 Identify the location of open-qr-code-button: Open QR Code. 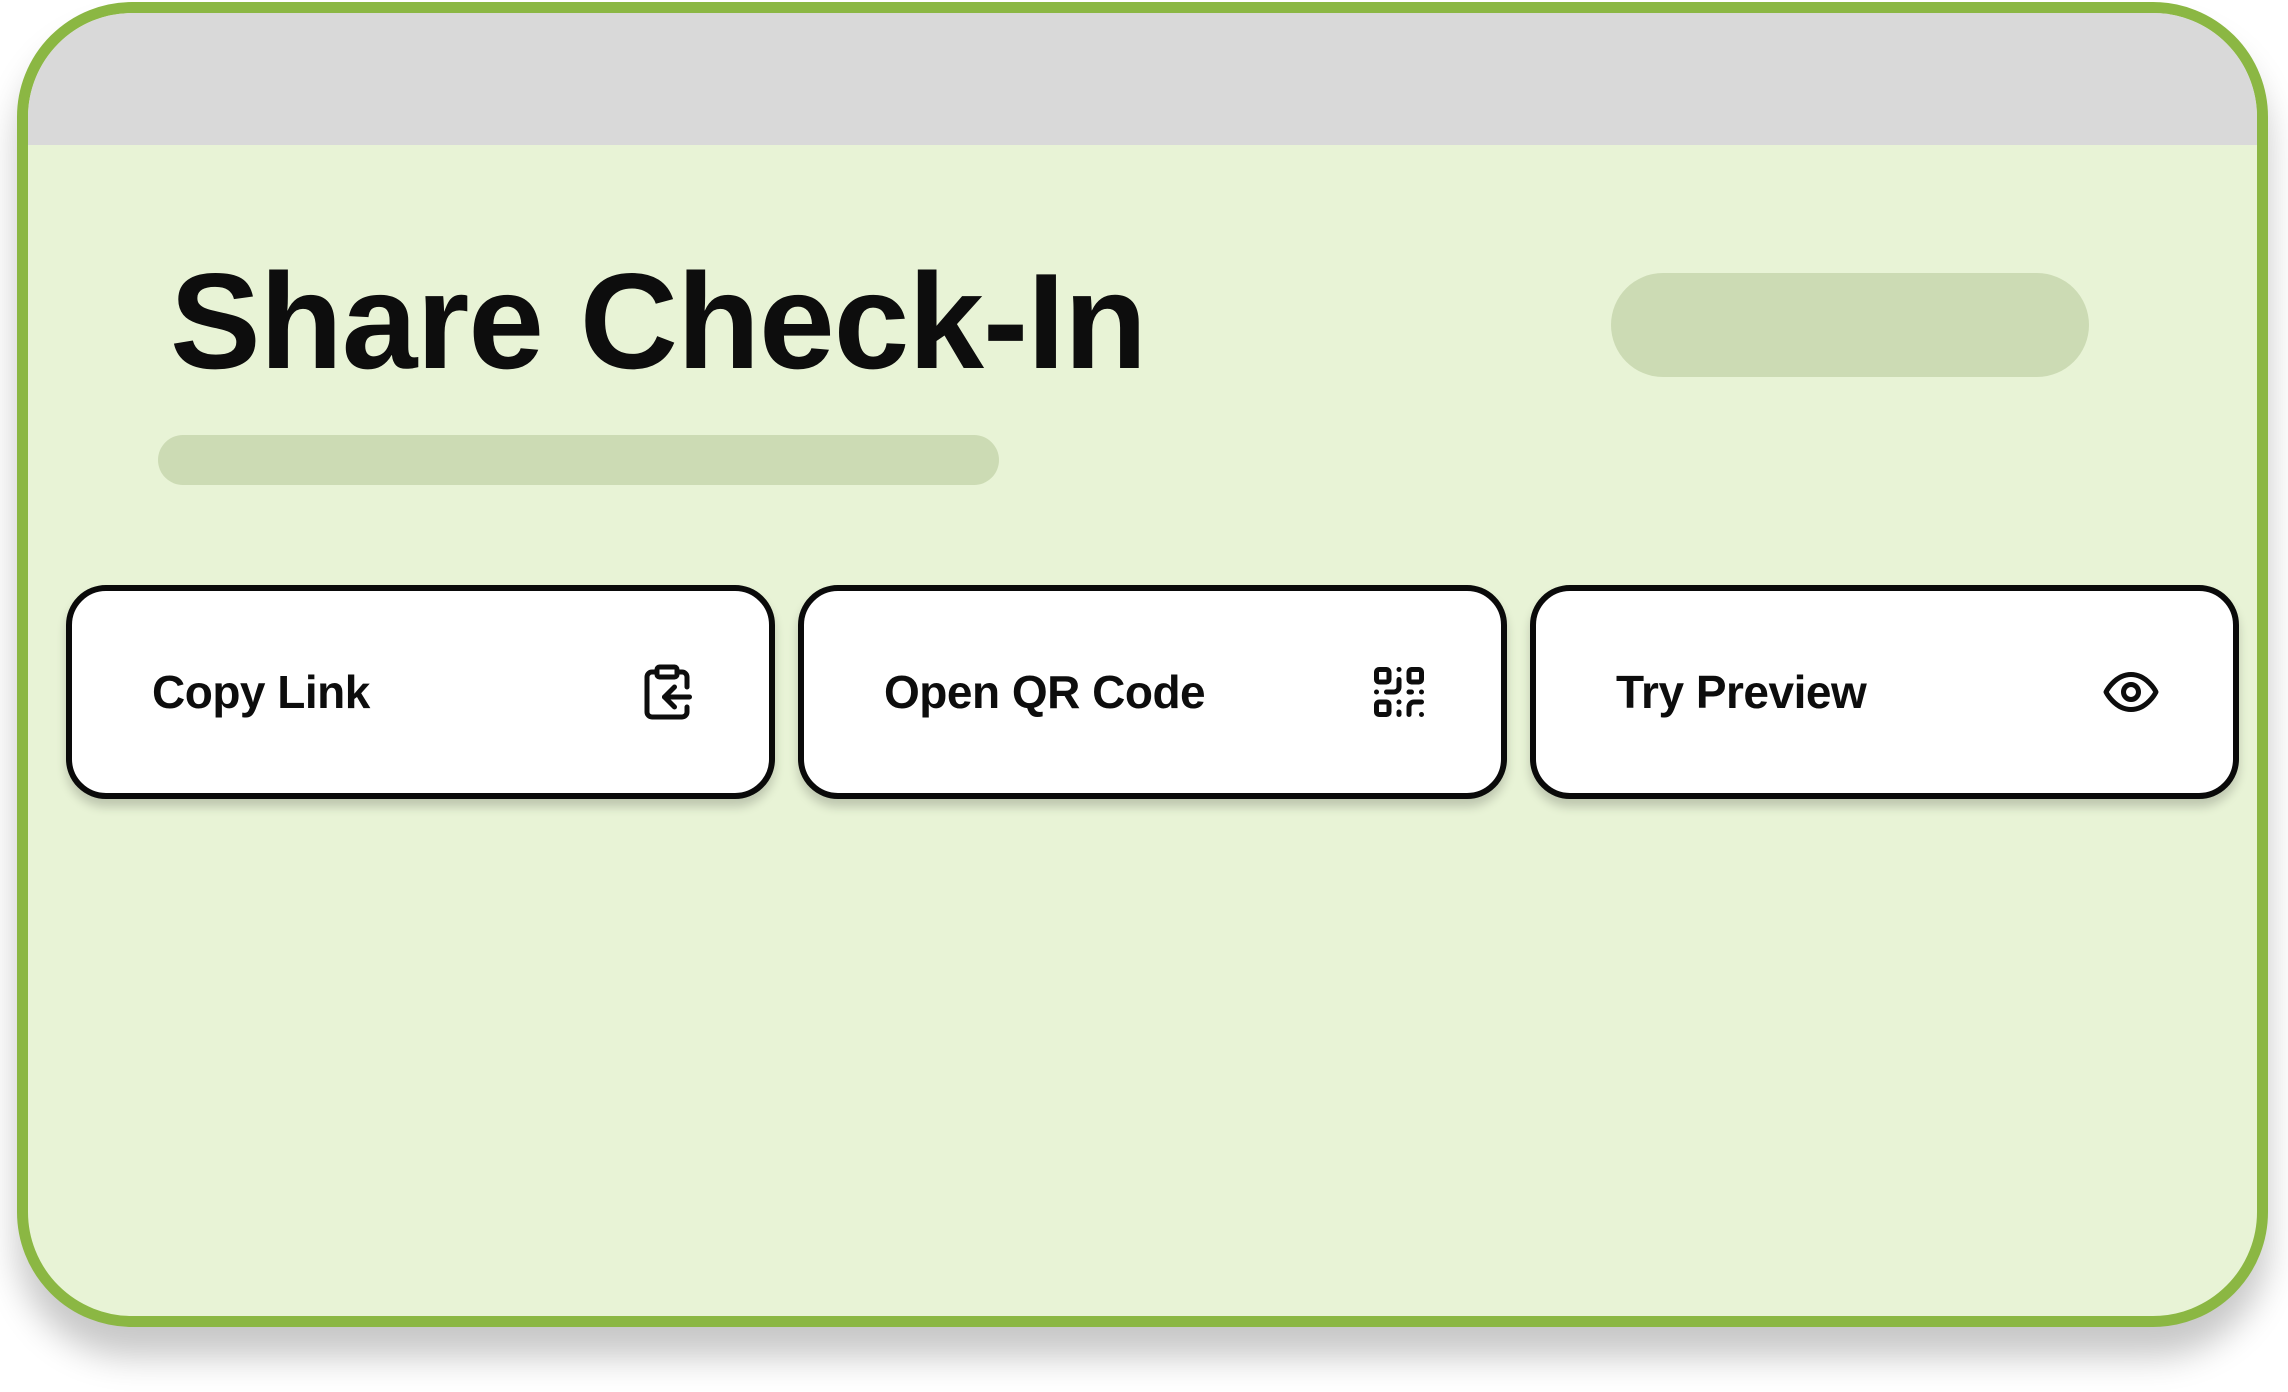
(1152, 692).